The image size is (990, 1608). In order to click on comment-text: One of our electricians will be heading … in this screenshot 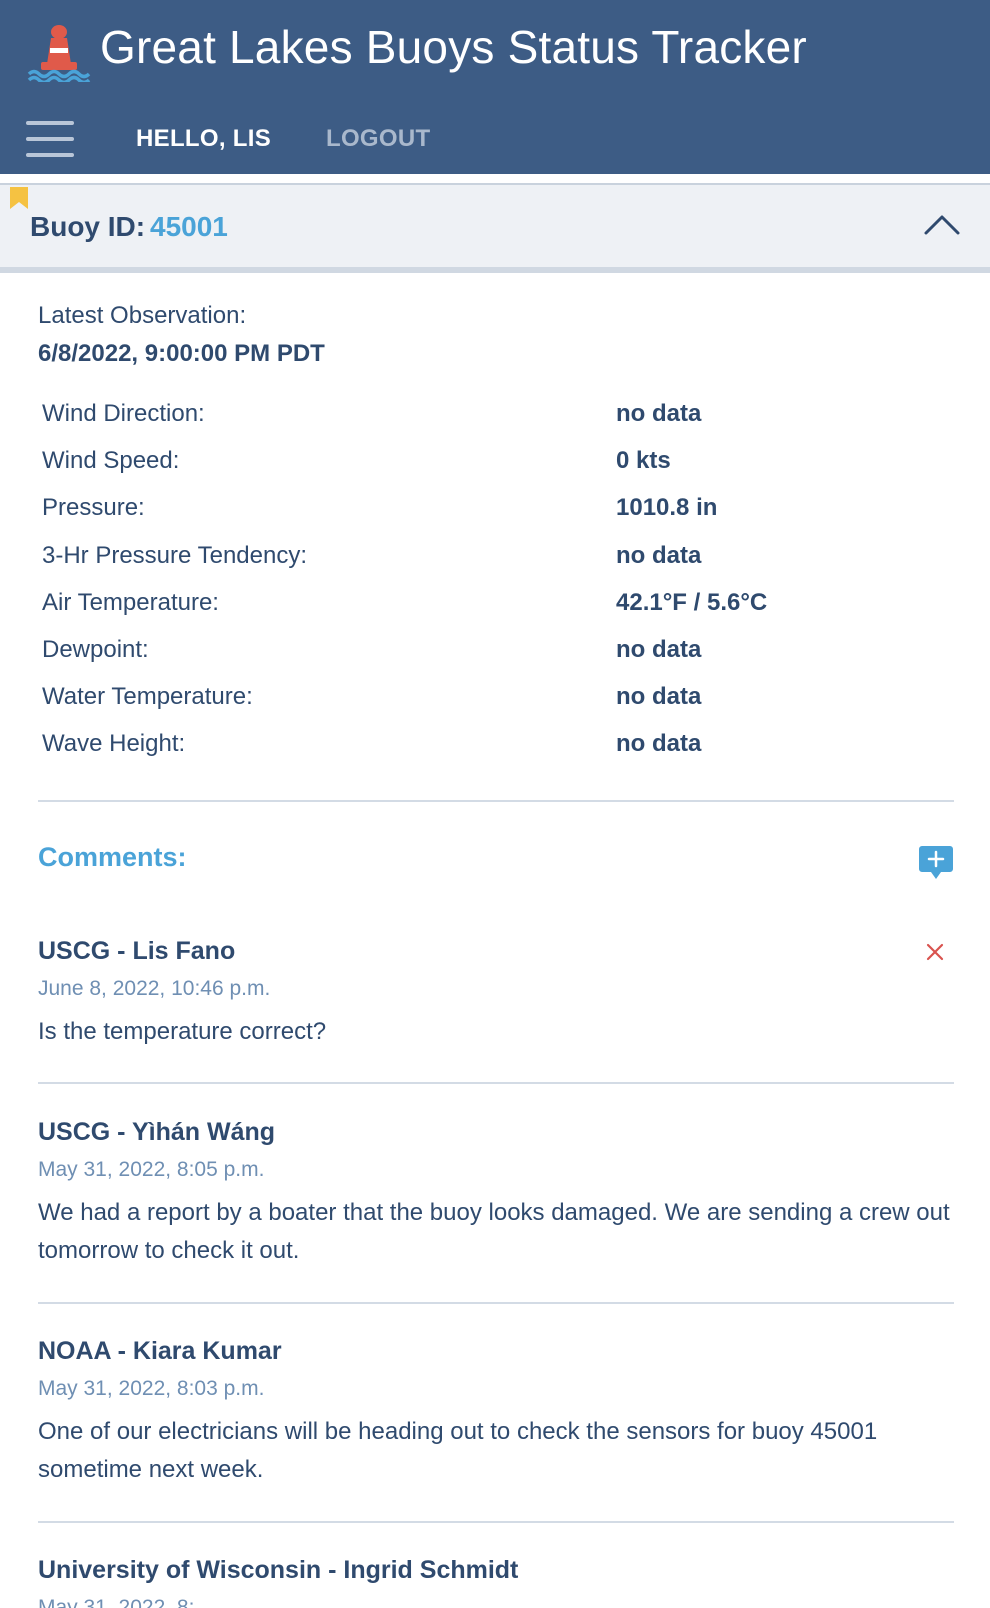, I will do `click(458, 1450)`.